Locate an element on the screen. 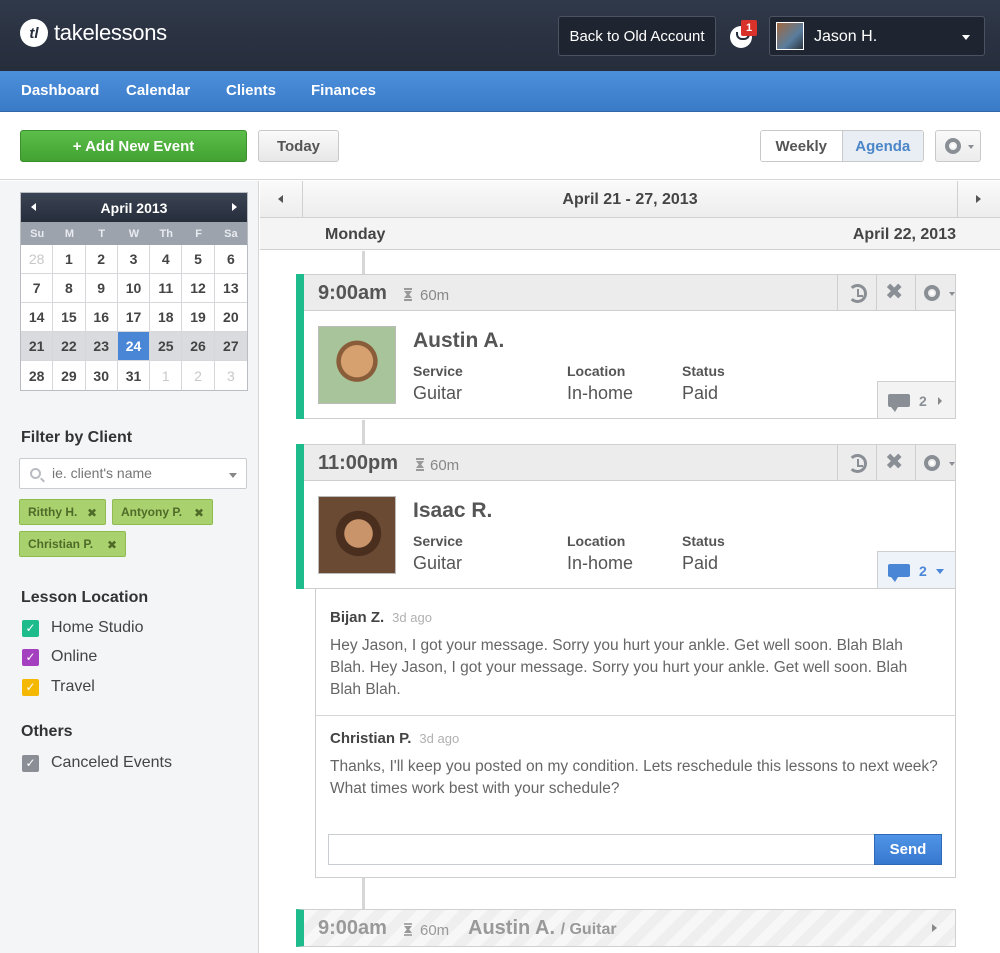  agenda-view-button: Agenda is located at coordinates (882, 146).